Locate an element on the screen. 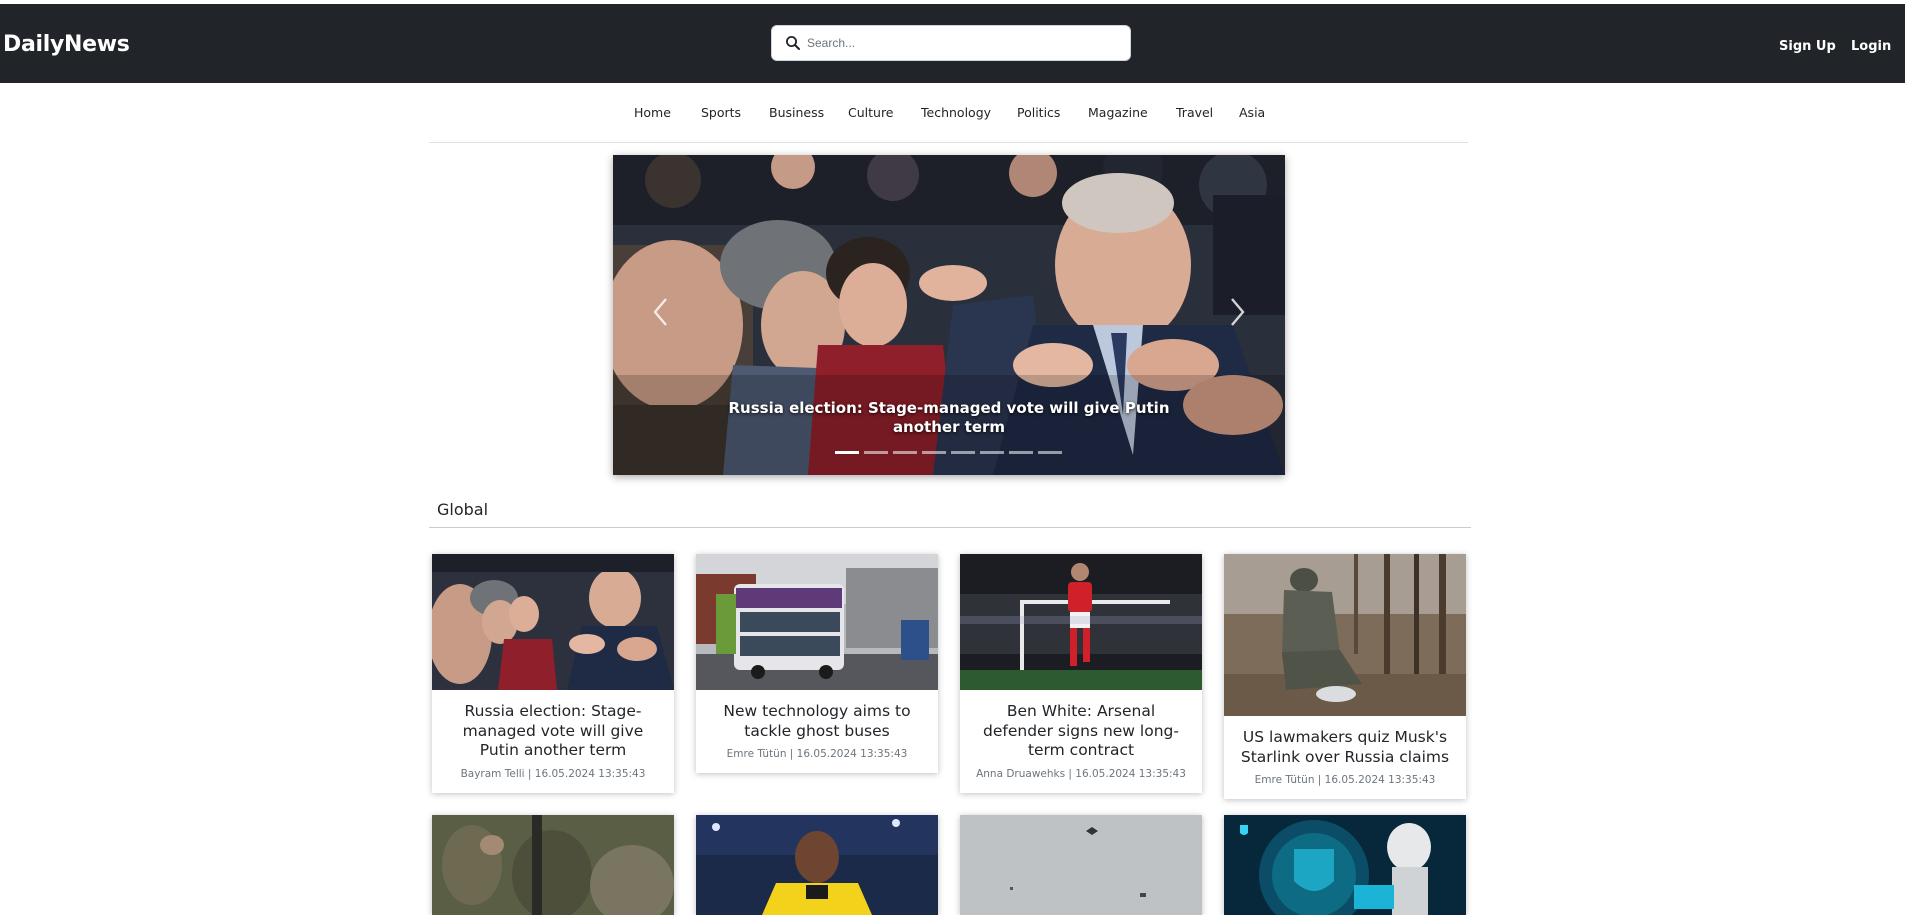 The height and width of the screenshot is (915, 1905). chevron-right-icon is located at coordinates (1237, 312).